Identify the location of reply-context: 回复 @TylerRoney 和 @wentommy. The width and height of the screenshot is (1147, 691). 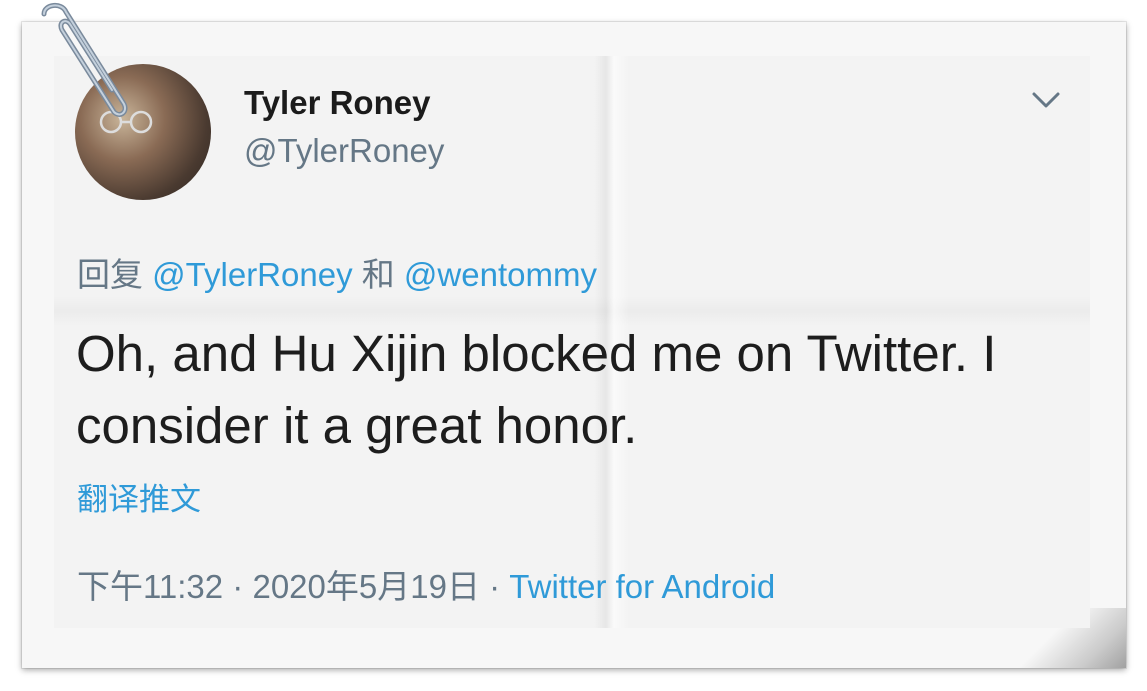
(337, 272).